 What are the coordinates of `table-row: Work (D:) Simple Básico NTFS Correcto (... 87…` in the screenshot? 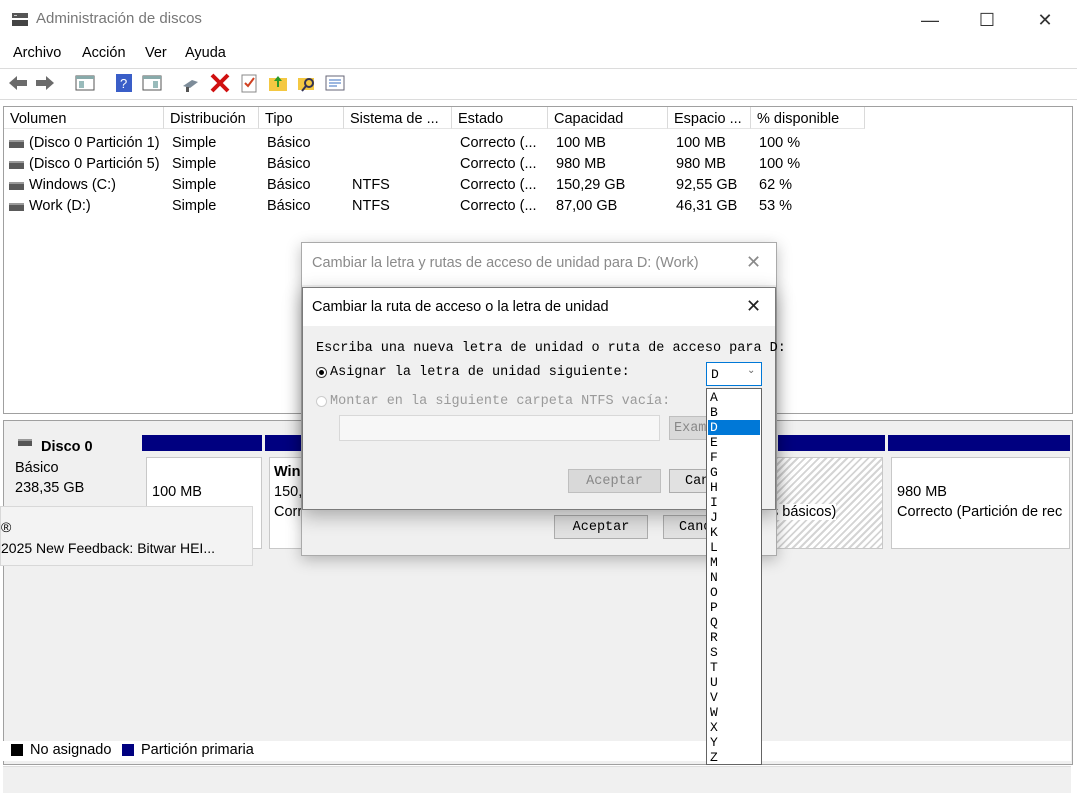 It's located at (537, 206).